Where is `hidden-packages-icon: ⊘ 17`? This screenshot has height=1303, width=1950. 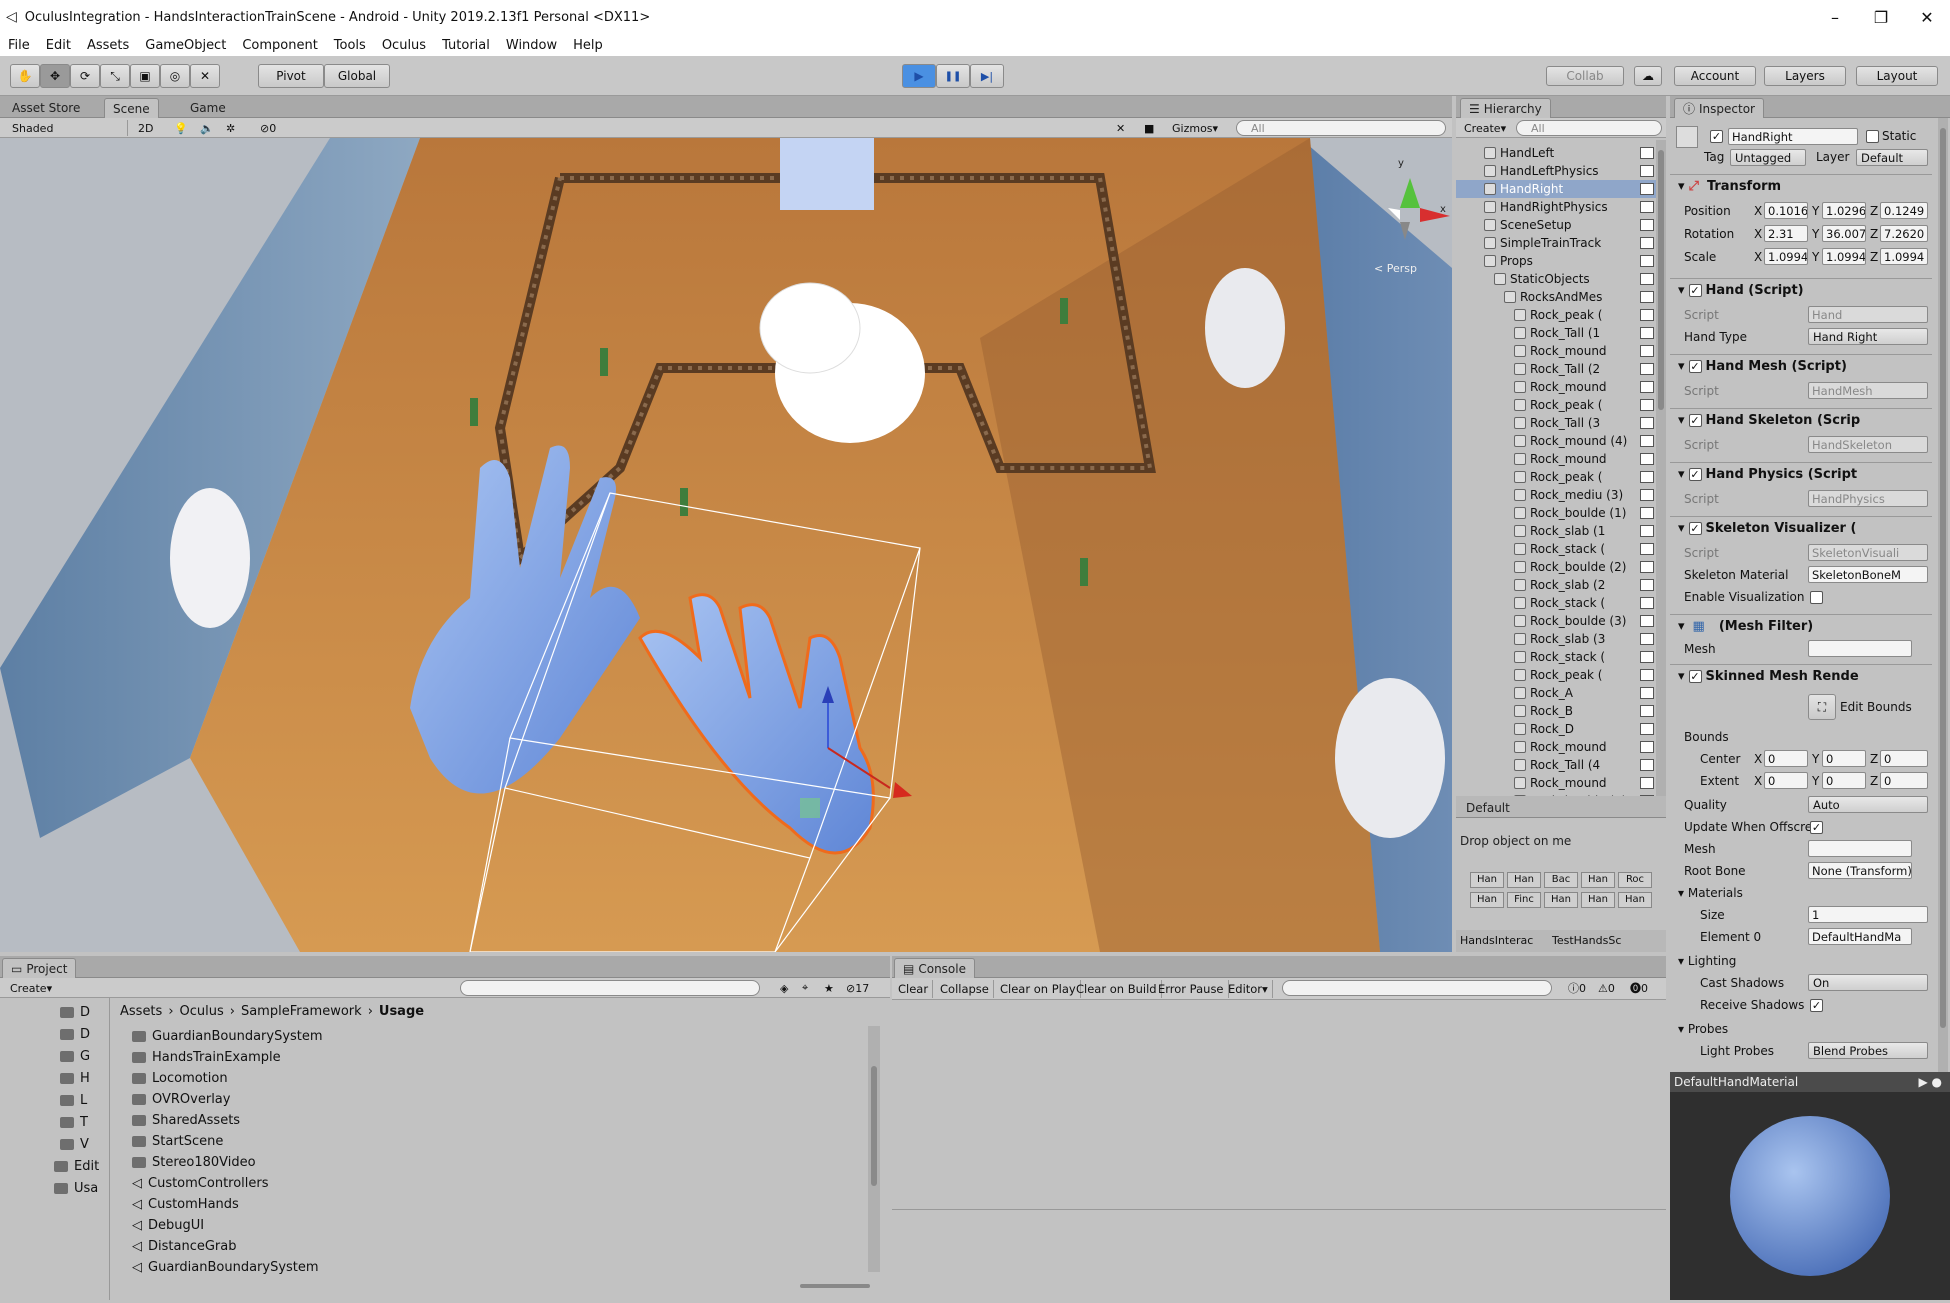 hidden-packages-icon: ⊘ 17 is located at coordinates (857, 988).